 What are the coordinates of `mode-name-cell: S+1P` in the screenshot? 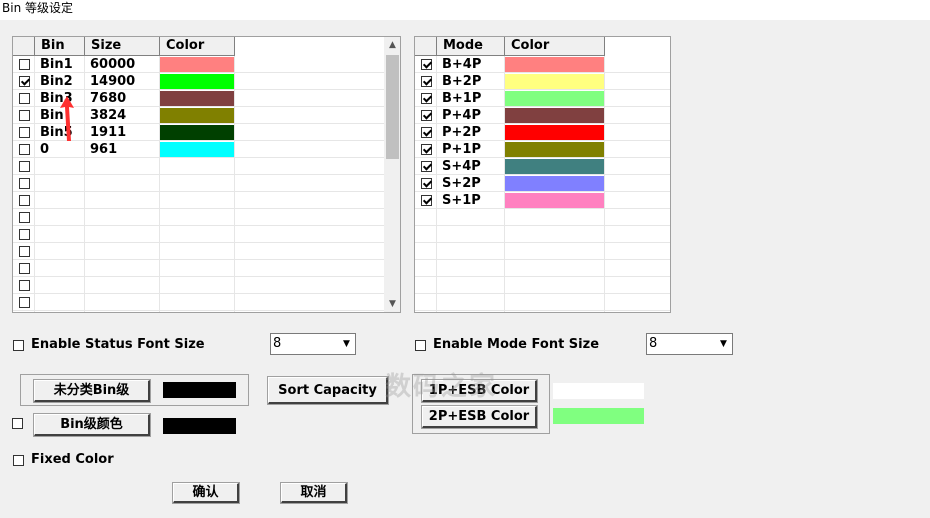 It's located at (461, 200).